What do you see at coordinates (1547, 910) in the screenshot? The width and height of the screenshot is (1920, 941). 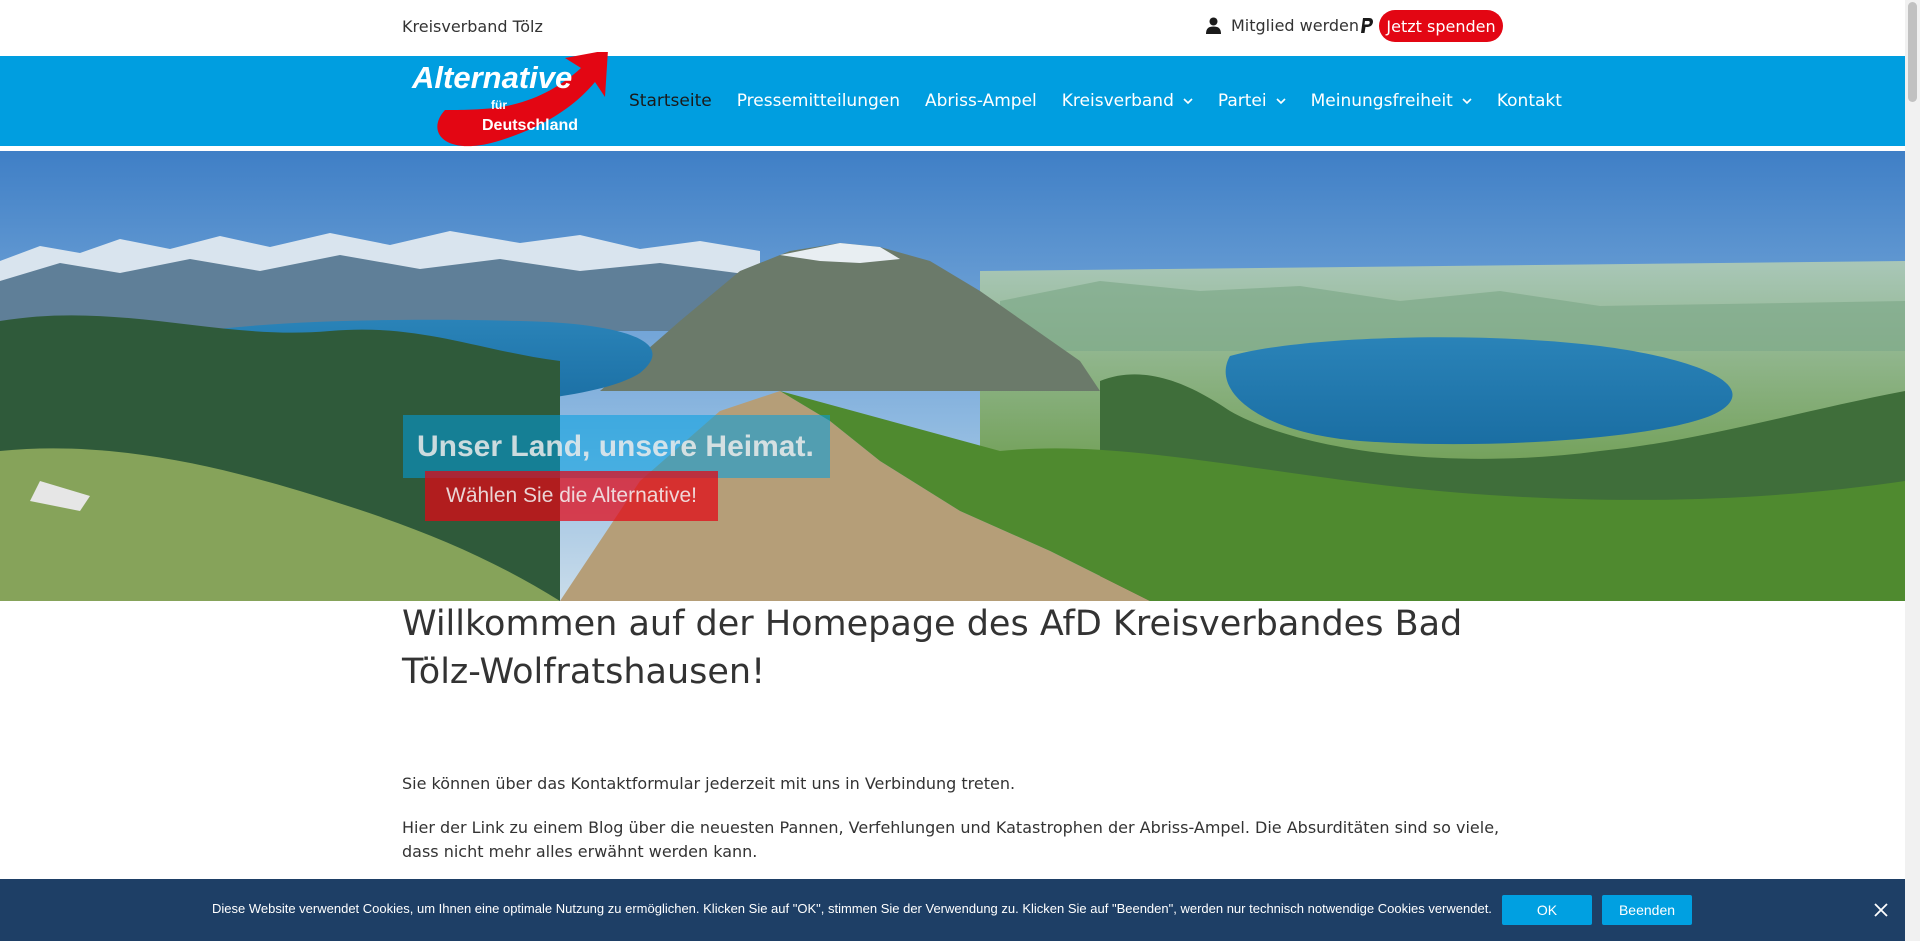 I see `cookie-ok-button: OK` at bounding box center [1547, 910].